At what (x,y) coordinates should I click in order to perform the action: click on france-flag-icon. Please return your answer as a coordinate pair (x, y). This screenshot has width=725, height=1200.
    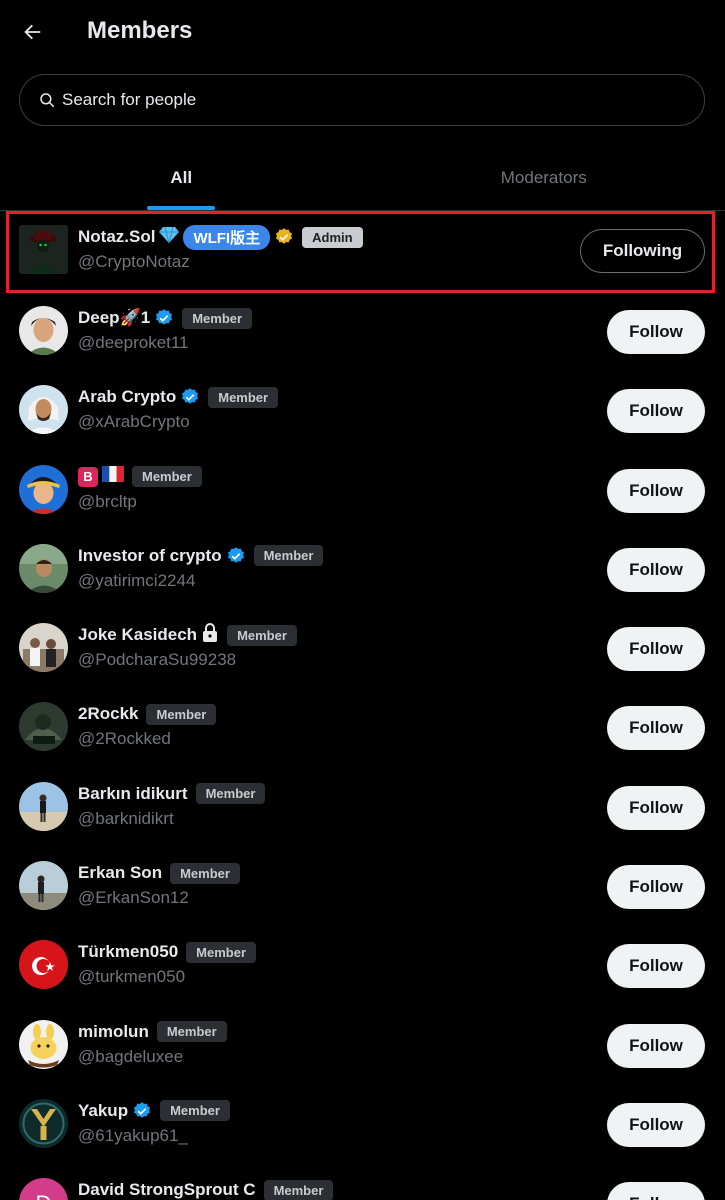
    Looking at the image, I should click on (113, 476).